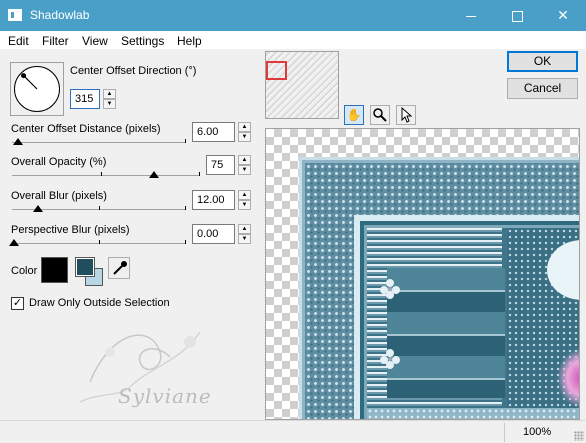  I want to click on menu-filter: Filter, so click(55, 41).